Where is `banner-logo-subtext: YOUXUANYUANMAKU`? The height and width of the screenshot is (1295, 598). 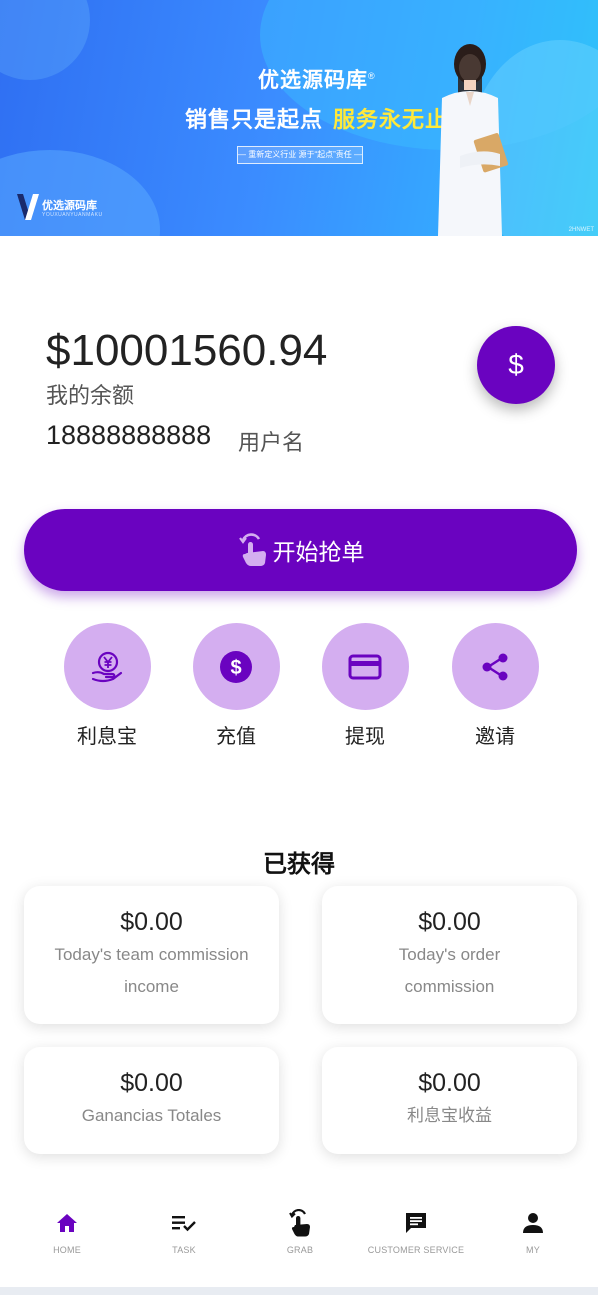
banner-logo-subtext: YOUXUANYUANMAKU is located at coordinates (72, 215).